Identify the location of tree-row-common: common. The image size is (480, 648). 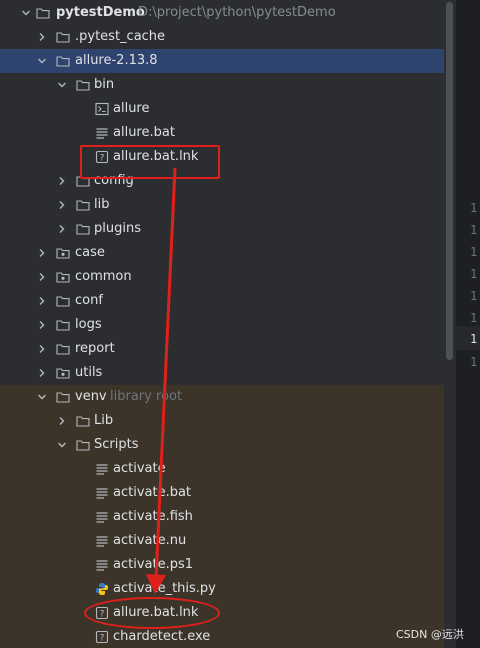
(222, 277).